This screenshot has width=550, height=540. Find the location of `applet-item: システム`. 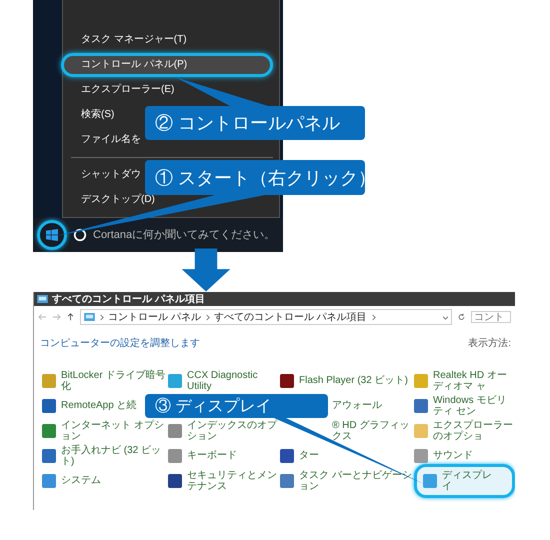

applet-item: システム is located at coordinates (71, 481).